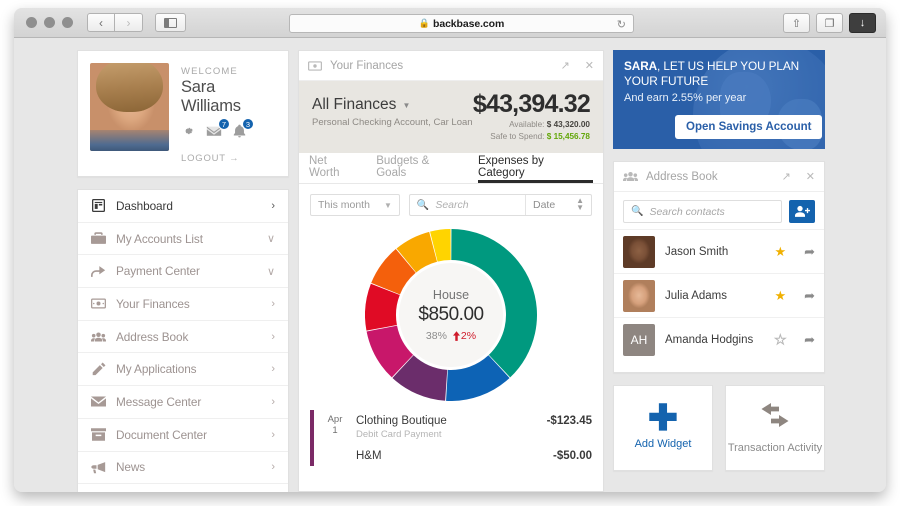 This screenshot has height=506, width=900. What do you see at coordinates (335, 425) in the screenshot?
I see `transaction-date: Apr 1` at bounding box center [335, 425].